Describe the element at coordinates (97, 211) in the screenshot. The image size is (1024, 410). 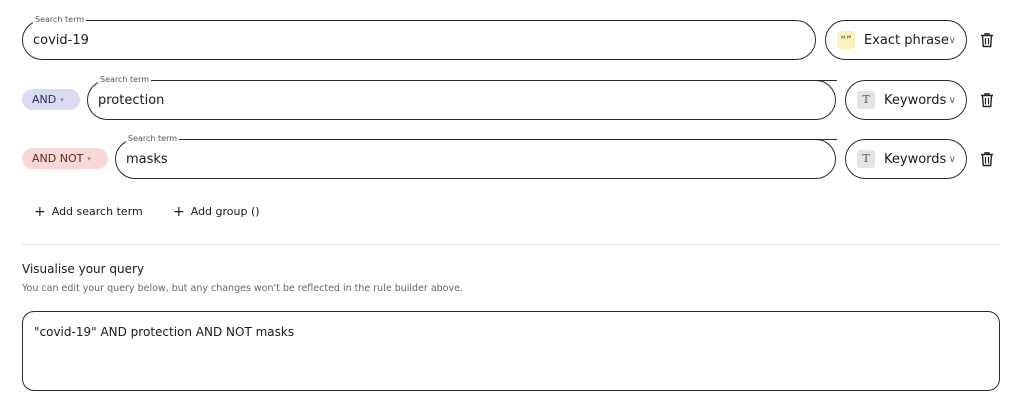
I see `add-search-term-label: Add search term` at that location.